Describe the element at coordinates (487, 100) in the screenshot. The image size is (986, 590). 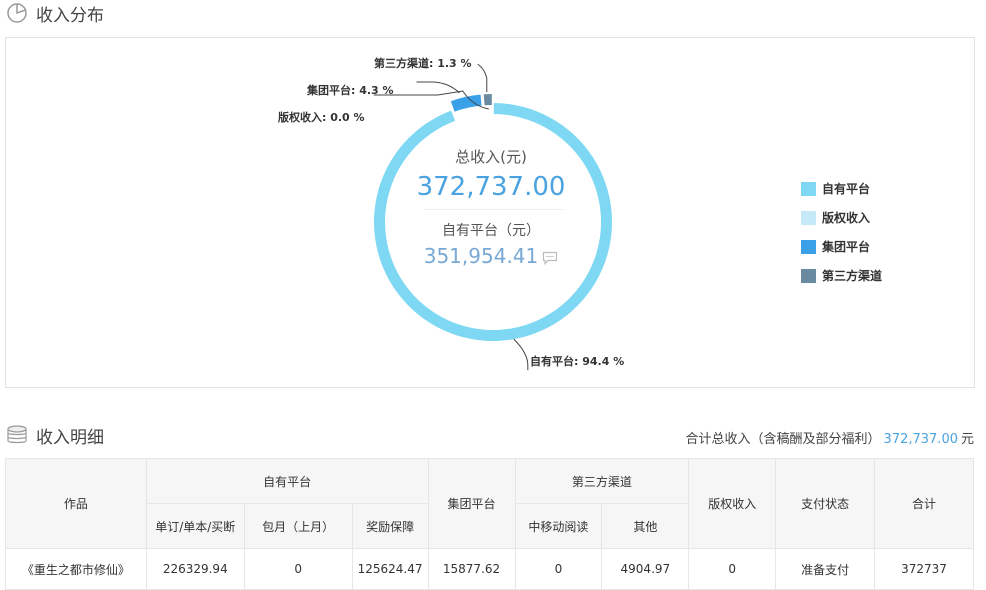
I see `donut-slice-third-party` at that location.